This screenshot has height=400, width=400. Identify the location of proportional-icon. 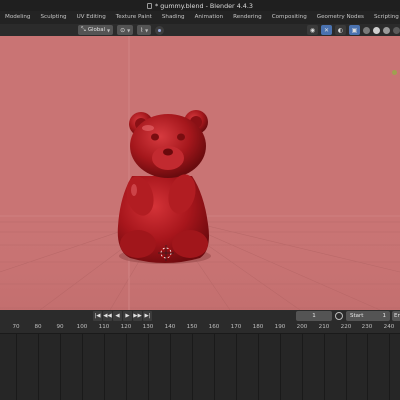
(160, 30).